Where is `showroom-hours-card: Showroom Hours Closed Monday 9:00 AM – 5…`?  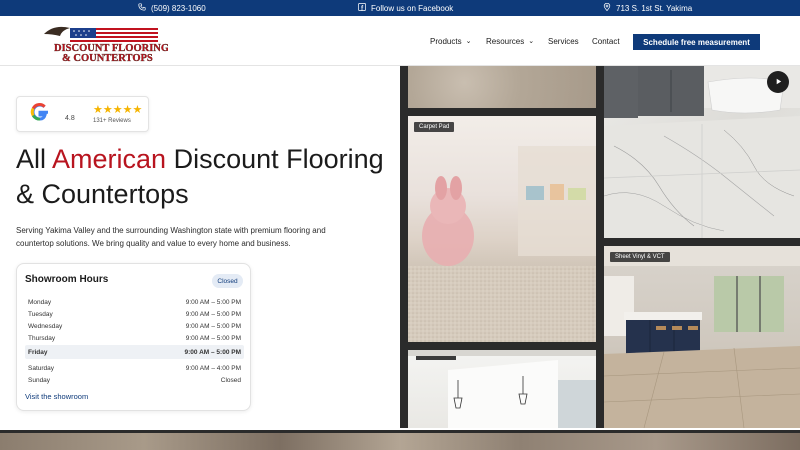
showroom-hours-card: Showroom Hours Closed Monday 9:00 AM – 5… is located at coordinates (133, 337).